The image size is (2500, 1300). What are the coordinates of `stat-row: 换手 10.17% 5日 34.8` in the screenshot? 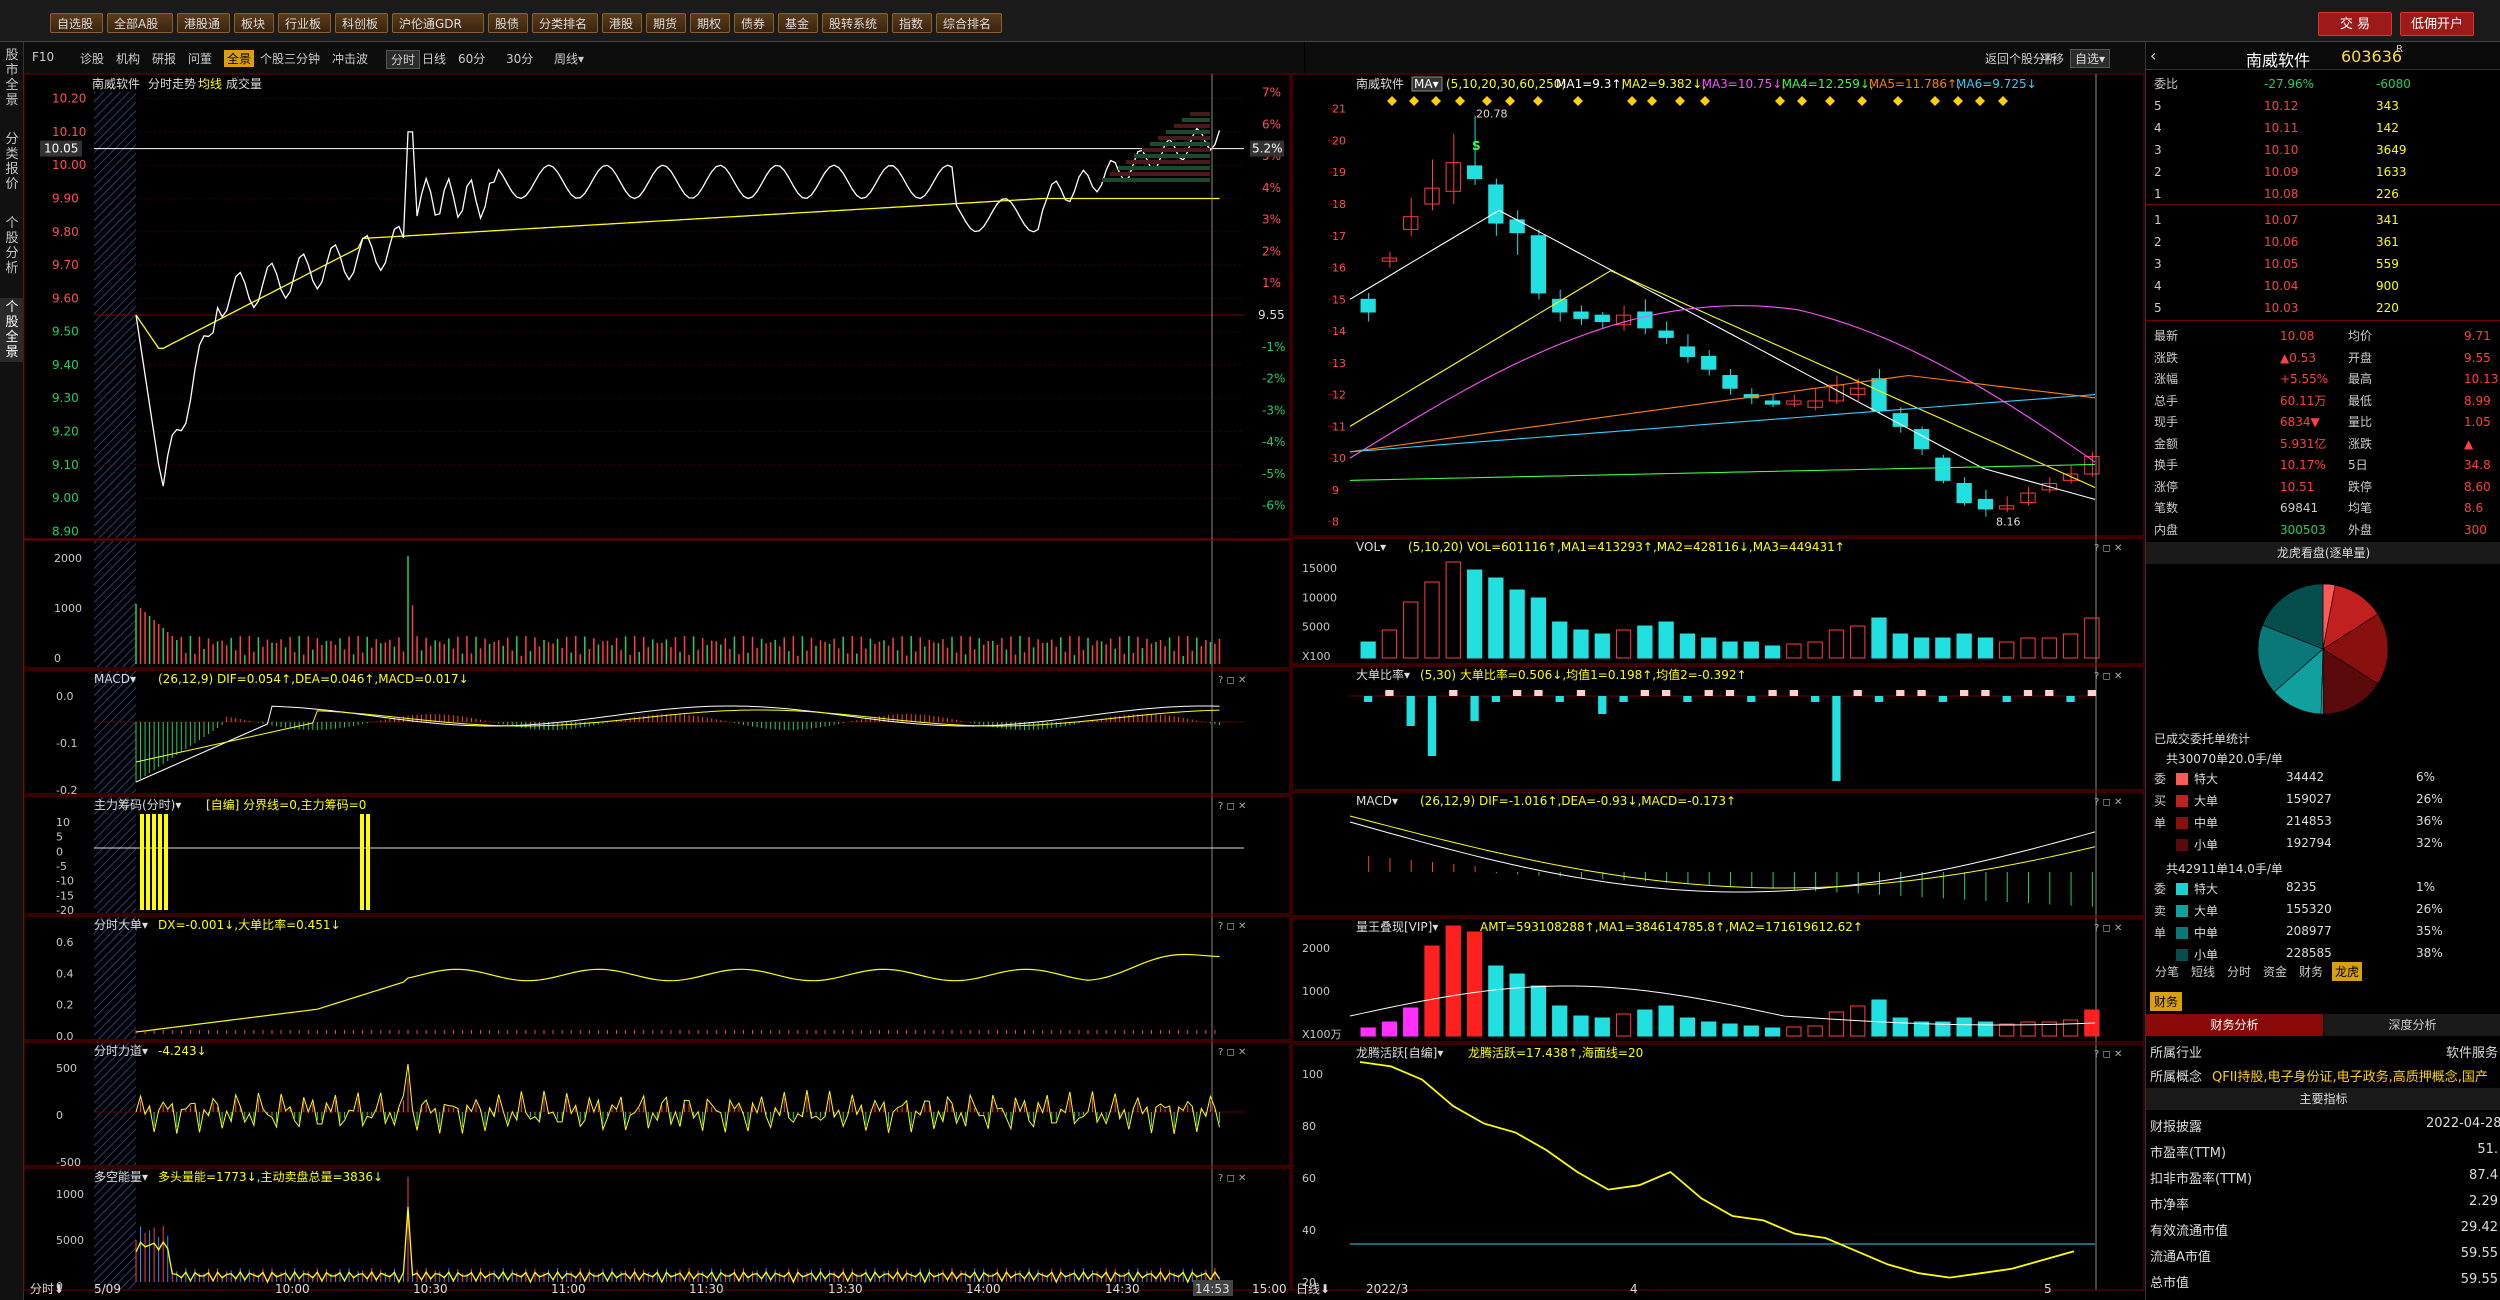 It's located at (2326, 465).